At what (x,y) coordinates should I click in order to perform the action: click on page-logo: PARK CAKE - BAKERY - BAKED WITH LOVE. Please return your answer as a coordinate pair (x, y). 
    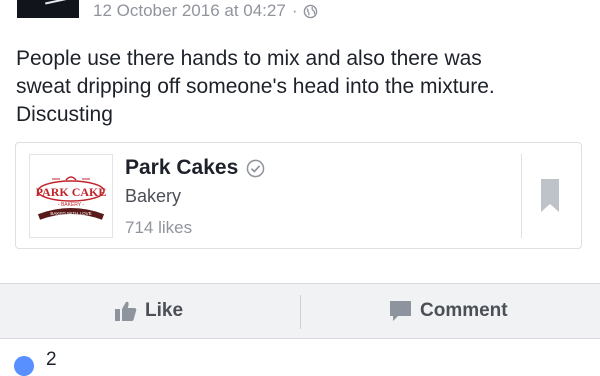
    Looking at the image, I should click on (71, 196).